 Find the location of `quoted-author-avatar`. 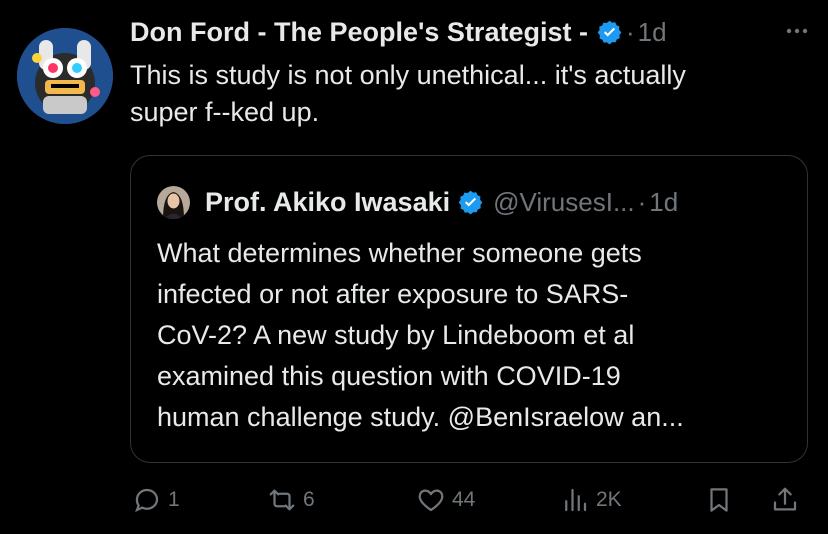

quoted-author-avatar is located at coordinates (173, 202).